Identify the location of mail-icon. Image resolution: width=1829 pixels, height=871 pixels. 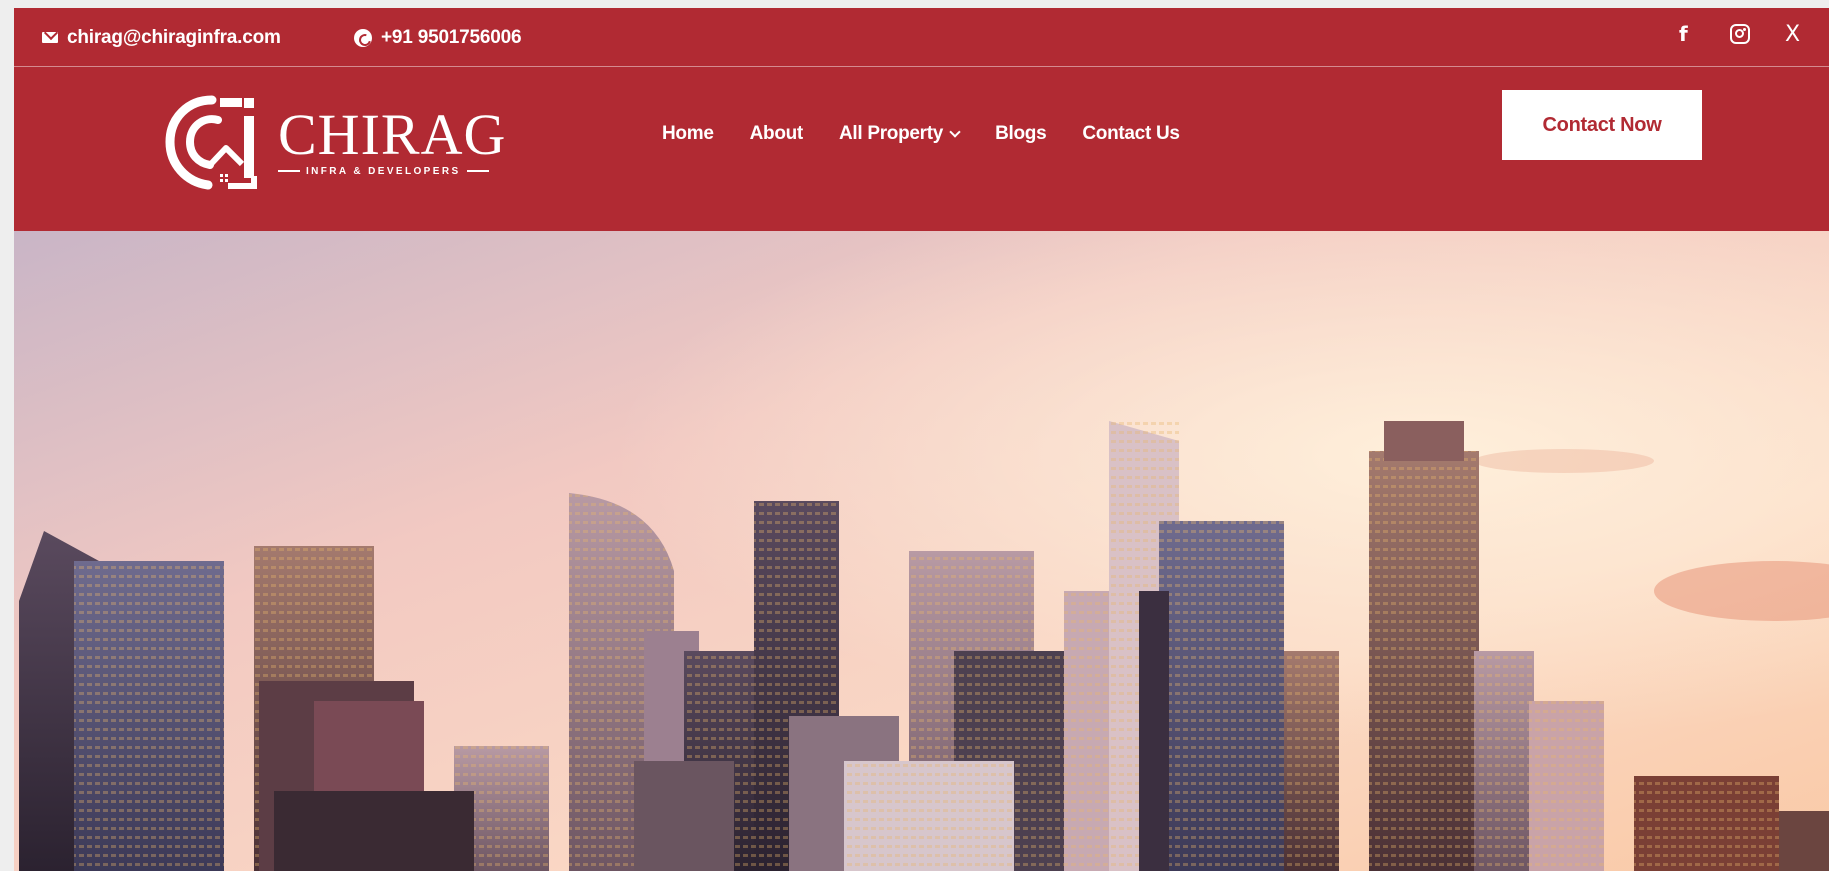
(50, 37).